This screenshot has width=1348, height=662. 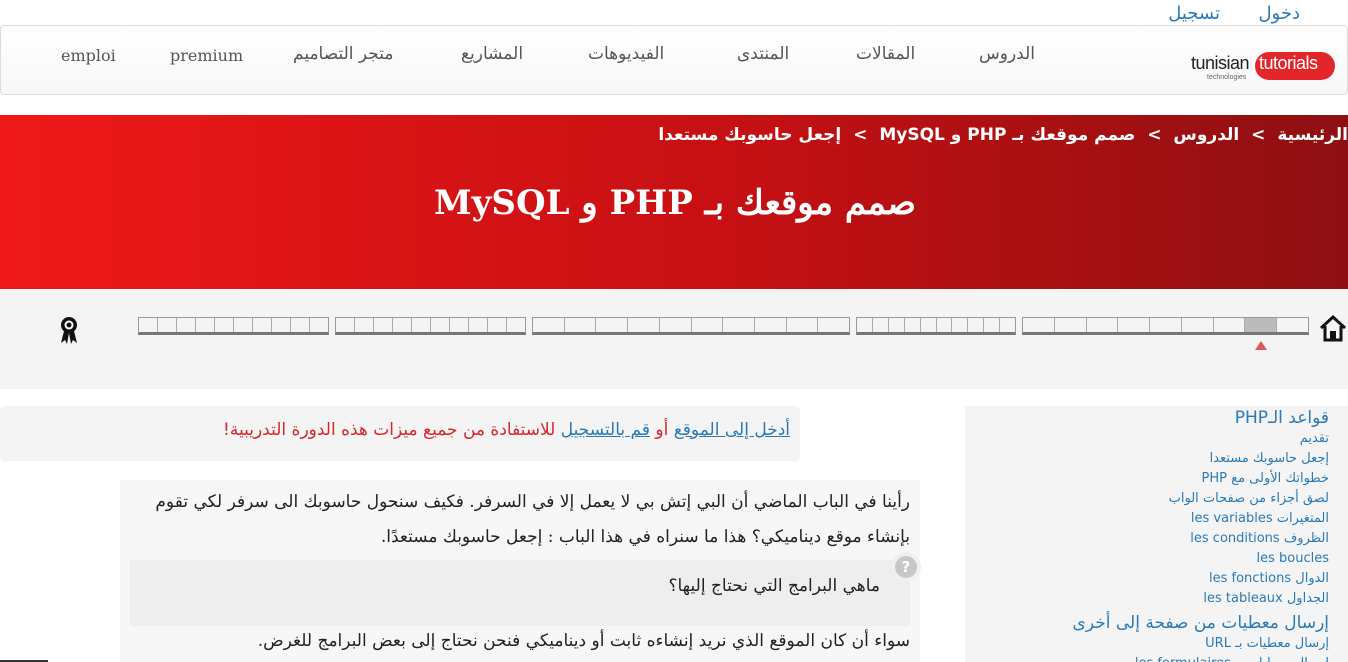 I want to click on nav-lessons: الدروس, so click(x=1007, y=54).